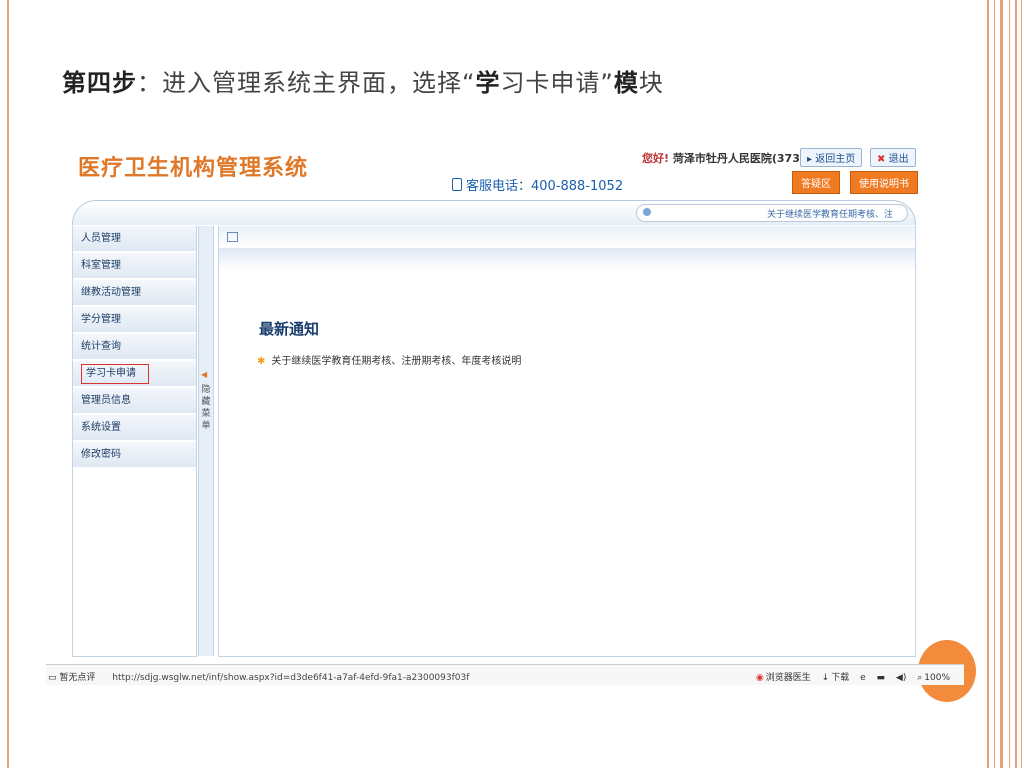 The image size is (1024, 768). I want to click on notice-item: ✱ 关于继续医学教育任期考核、注册期考核、年度考核说明, so click(389, 359).